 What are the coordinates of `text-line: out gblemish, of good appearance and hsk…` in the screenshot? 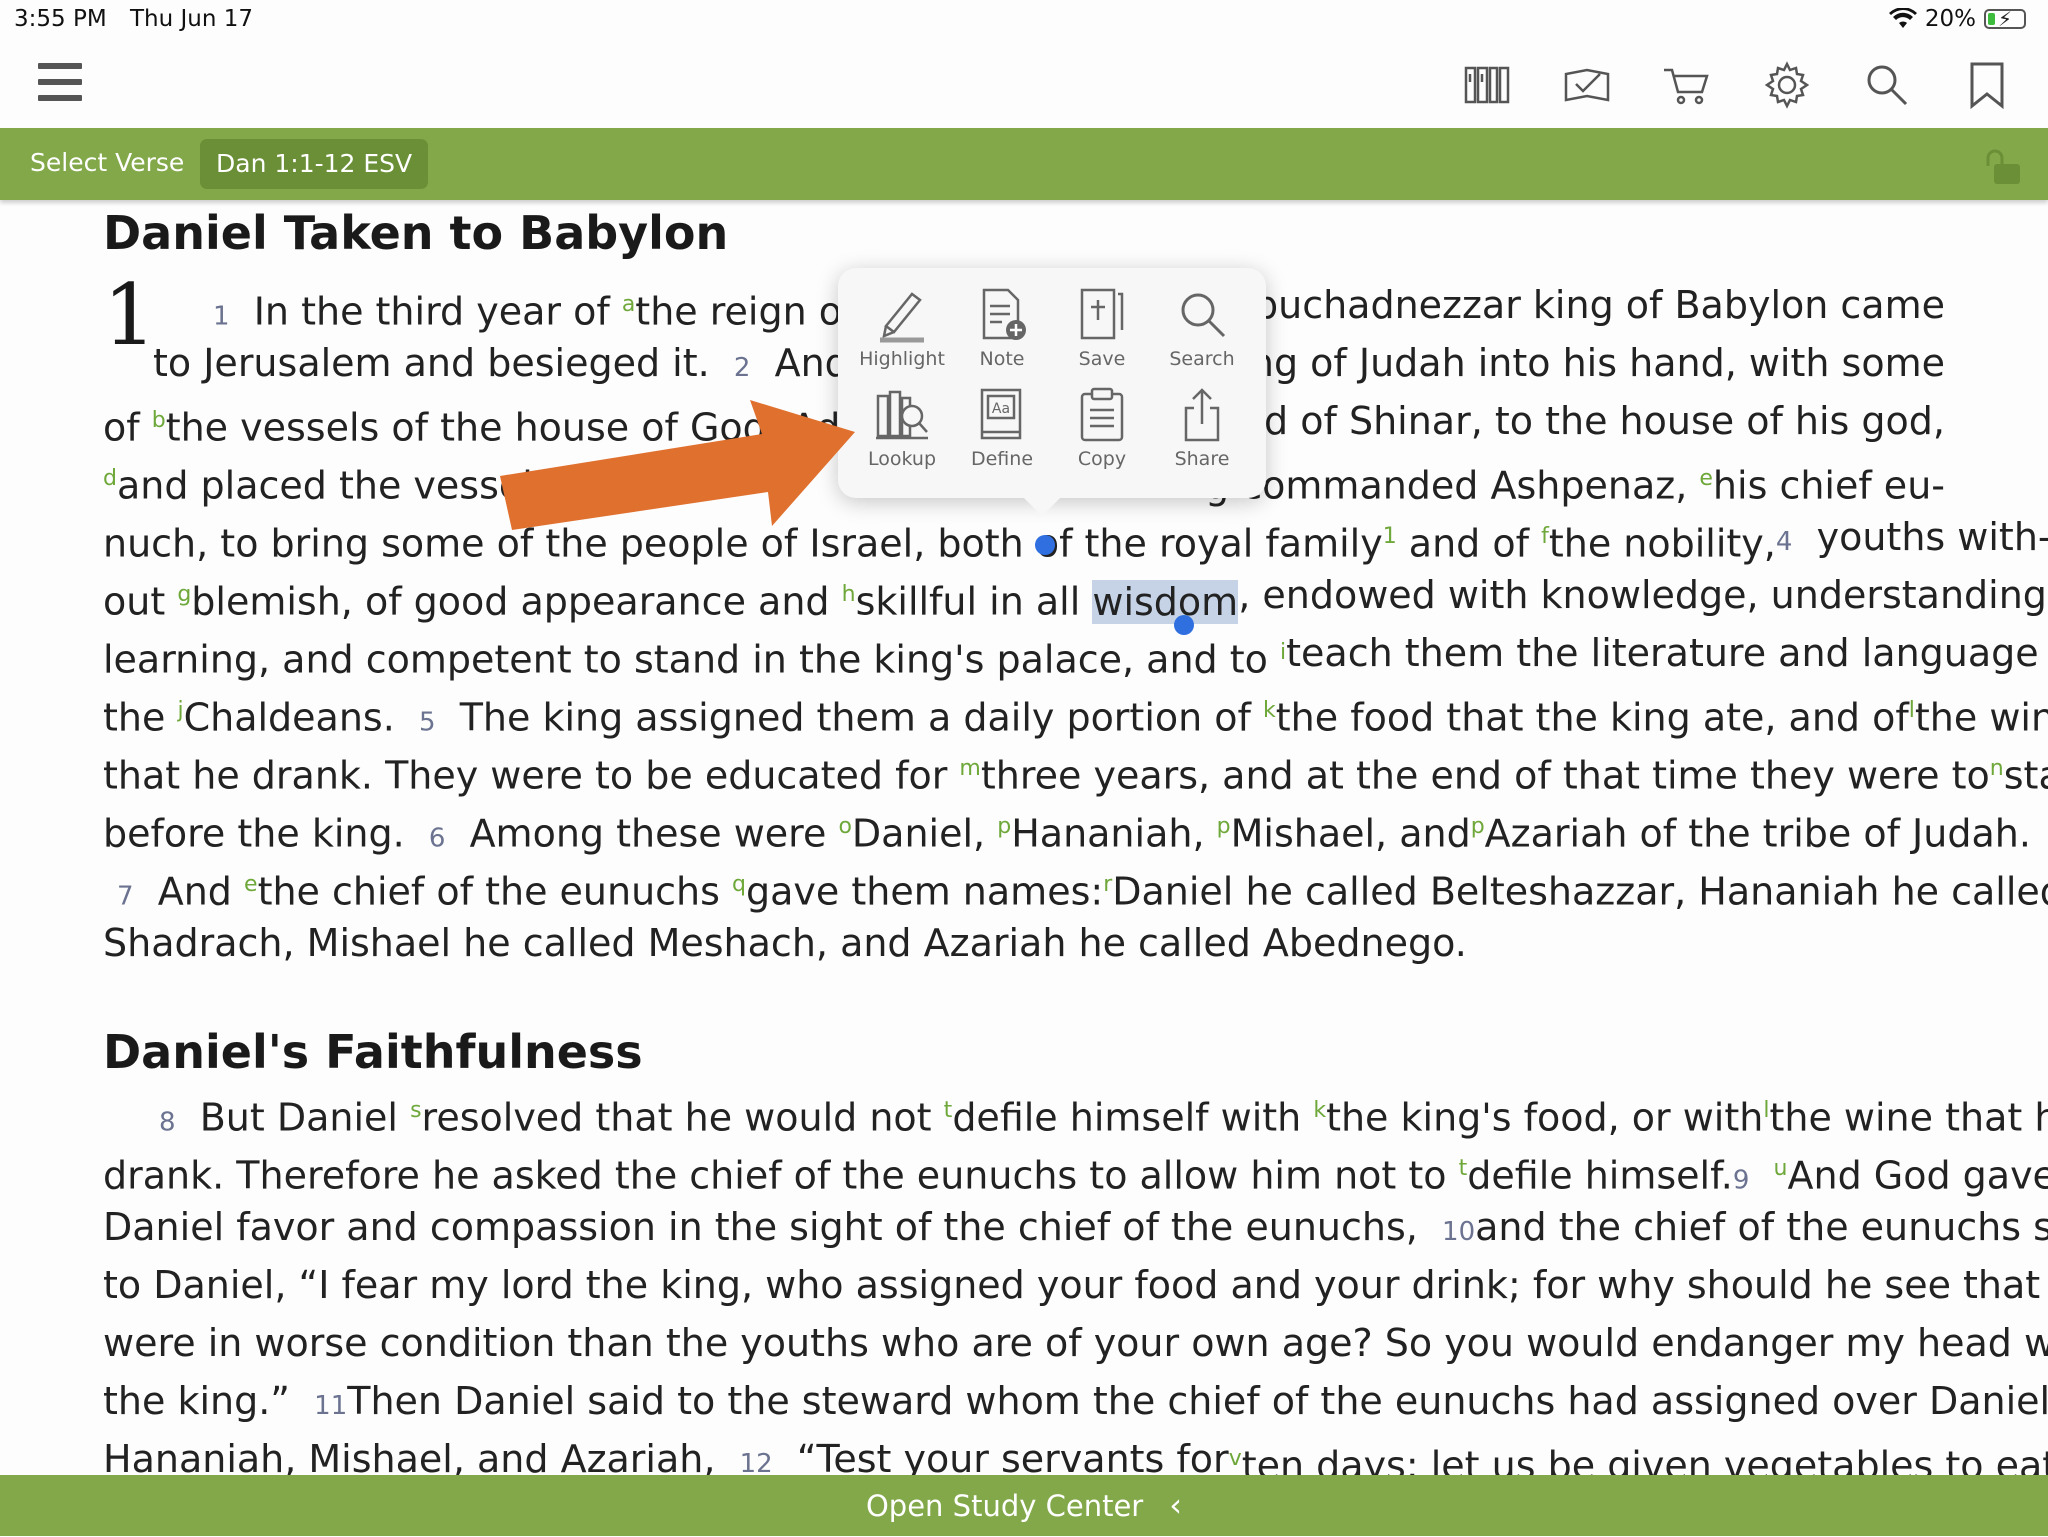 It's located at (1075, 595).